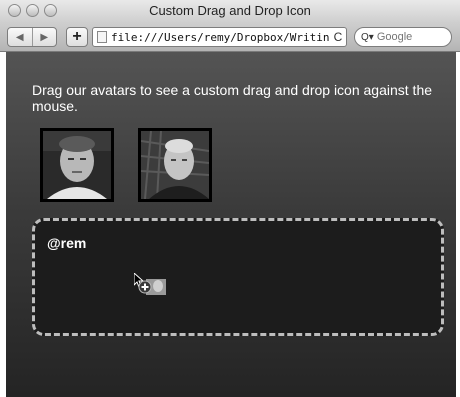 This screenshot has height=397, width=460. What do you see at coordinates (407, 37) in the screenshot?
I see `search-input` at bounding box center [407, 37].